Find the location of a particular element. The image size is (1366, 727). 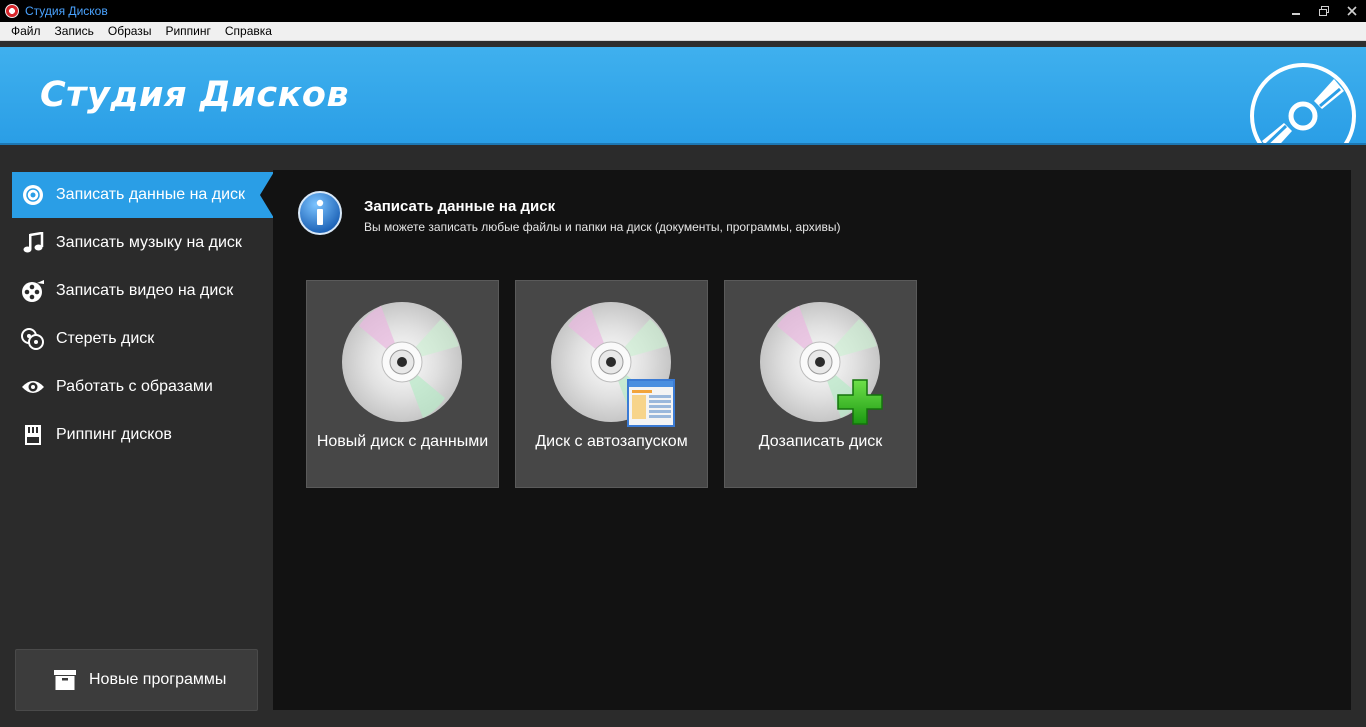

window-controls is located at coordinates (1324, 11).